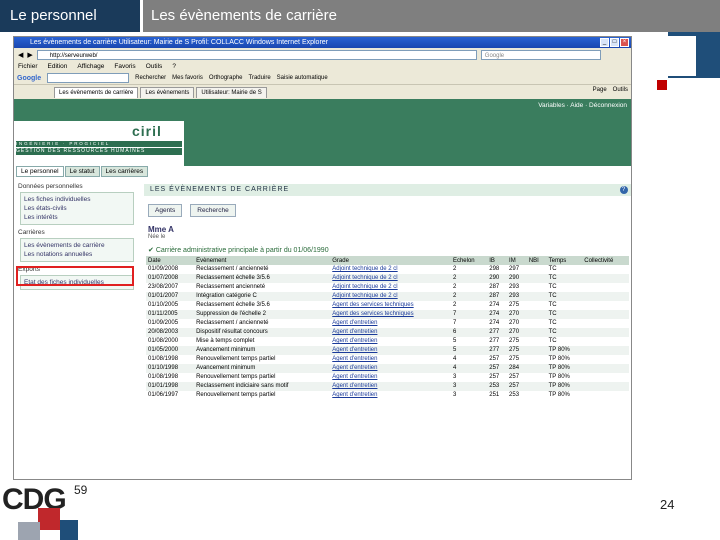 The width and height of the screenshot is (720, 540). What do you see at coordinates (77, 254) in the screenshot?
I see `nav-item-notations: Les notations annuelles` at bounding box center [77, 254].